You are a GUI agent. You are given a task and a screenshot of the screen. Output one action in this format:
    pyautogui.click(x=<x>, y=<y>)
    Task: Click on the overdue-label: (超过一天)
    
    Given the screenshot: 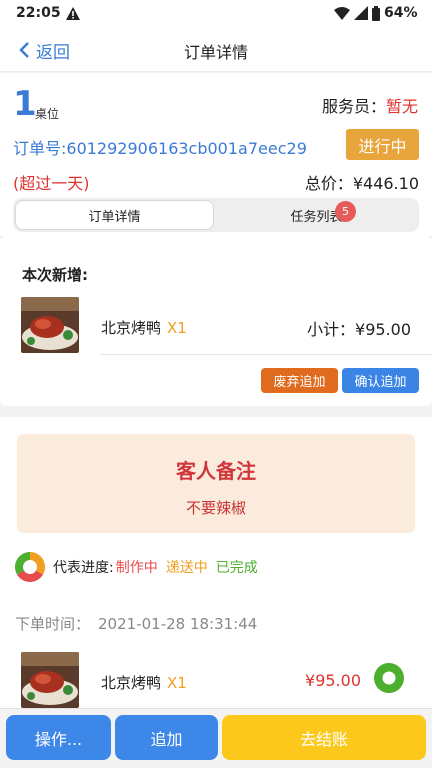 What is the action you would take?
    pyautogui.click(x=51, y=183)
    